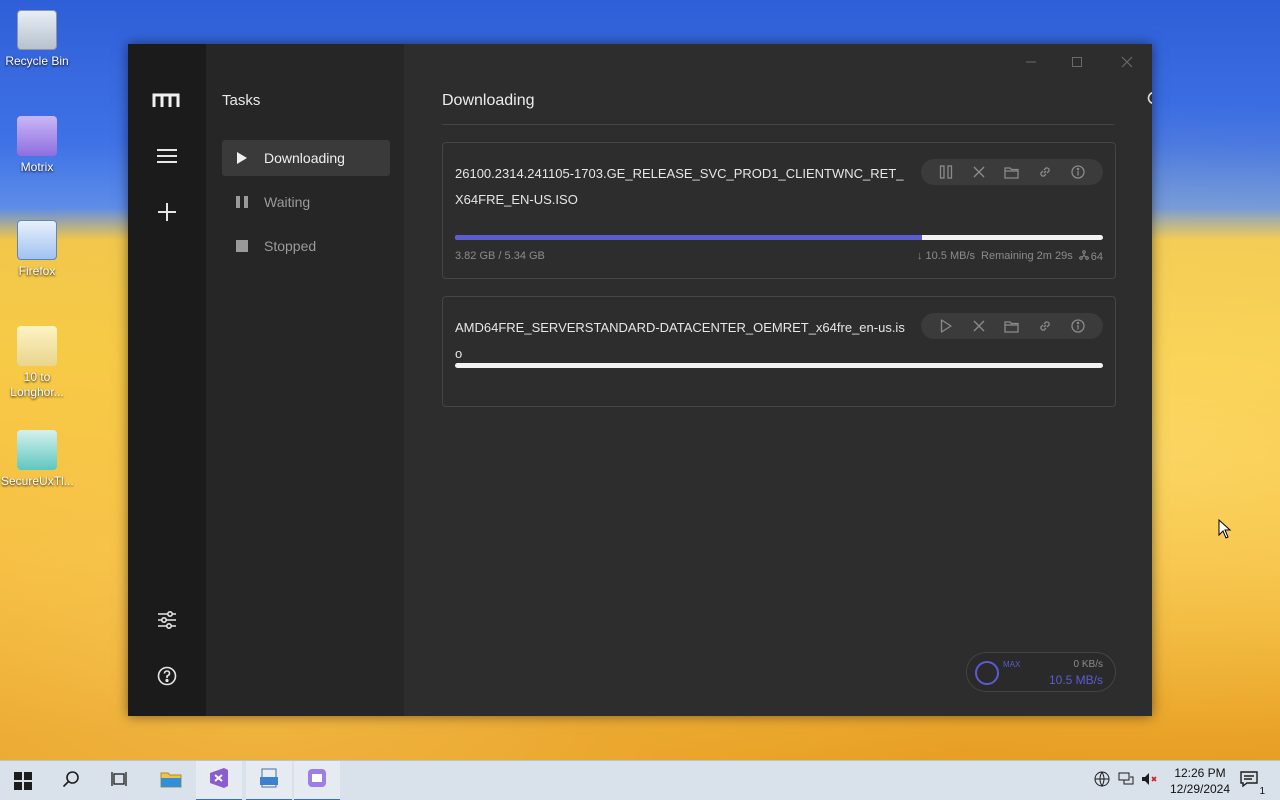 The width and height of the screenshot is (1280, 800). What do you see at coordinates (1200, 789) in the screenshot?
I see `clock-date: 12/29/2024` at bounding box center [1200, 789].